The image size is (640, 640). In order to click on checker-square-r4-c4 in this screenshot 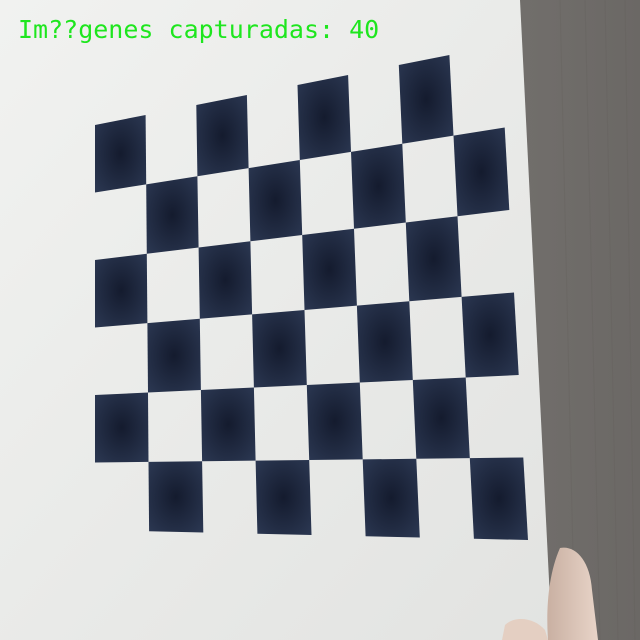, I will do `click(334, 421)`.